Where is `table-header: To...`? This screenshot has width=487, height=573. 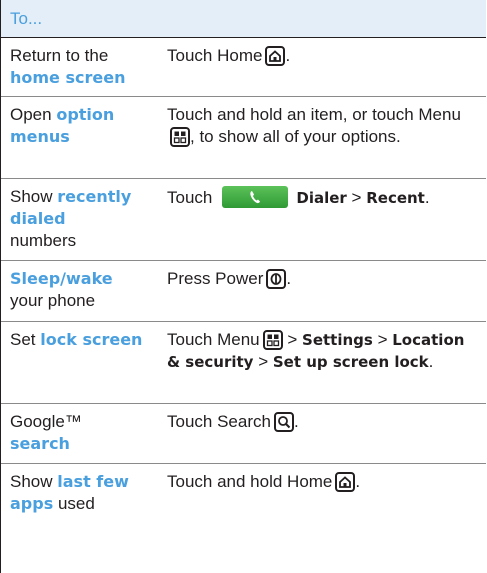 table-header: To... is located at coordinates (243, 18).